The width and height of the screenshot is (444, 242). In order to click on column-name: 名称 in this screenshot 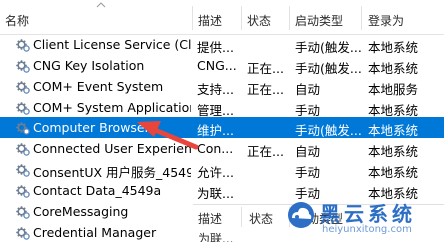, I will do `click(17, 20)`.